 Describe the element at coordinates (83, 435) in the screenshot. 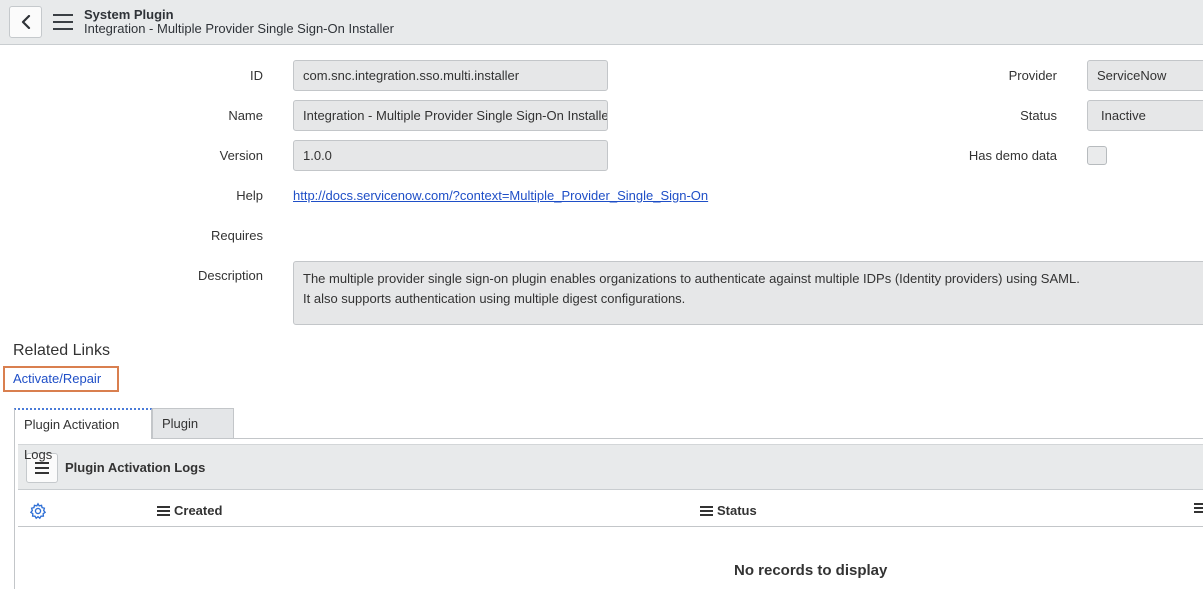

I see `tab-plugin-activation-logs: Plugin Activation Logs` at that location.